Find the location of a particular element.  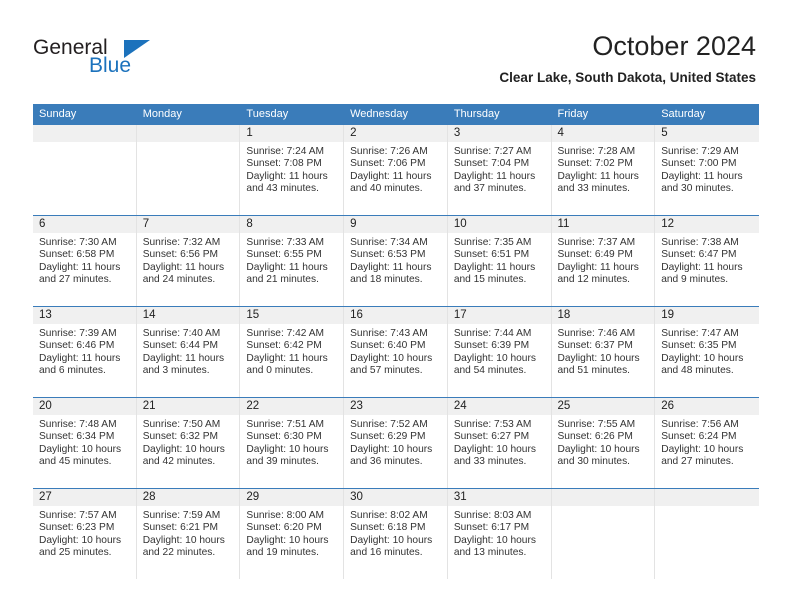

daylight-text: Daylight: 10 hours and 57 minutes. is located at coordinates (391, 364).